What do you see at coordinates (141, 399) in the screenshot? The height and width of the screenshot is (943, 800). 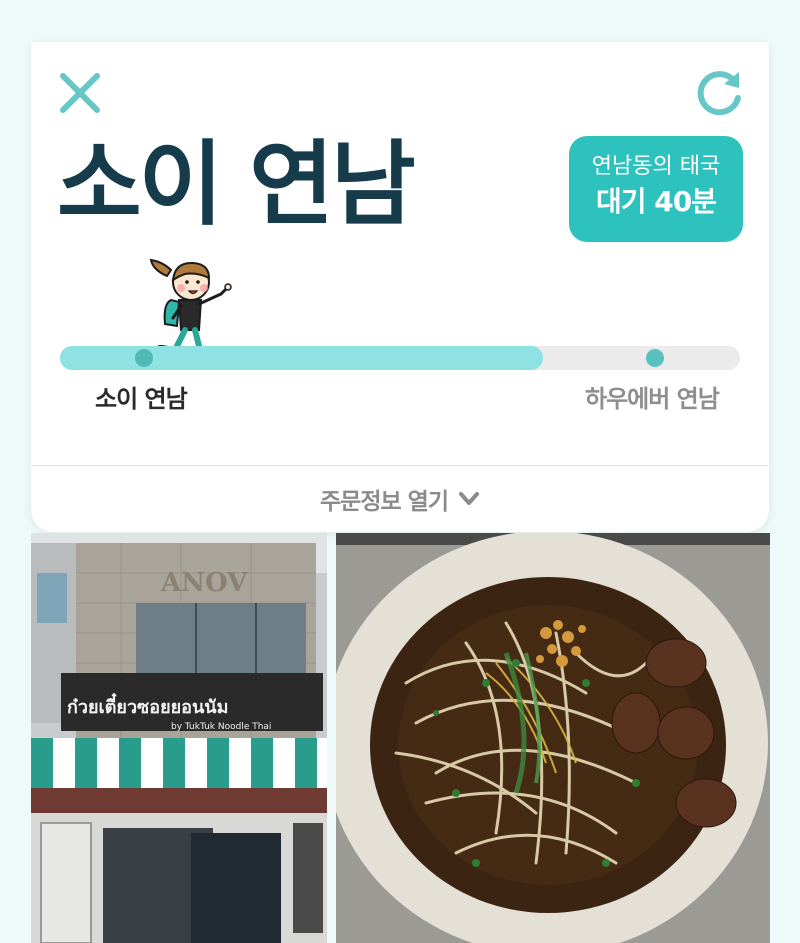 I see `start-location-label: 소이 연남` at bounding box center [141, 399].